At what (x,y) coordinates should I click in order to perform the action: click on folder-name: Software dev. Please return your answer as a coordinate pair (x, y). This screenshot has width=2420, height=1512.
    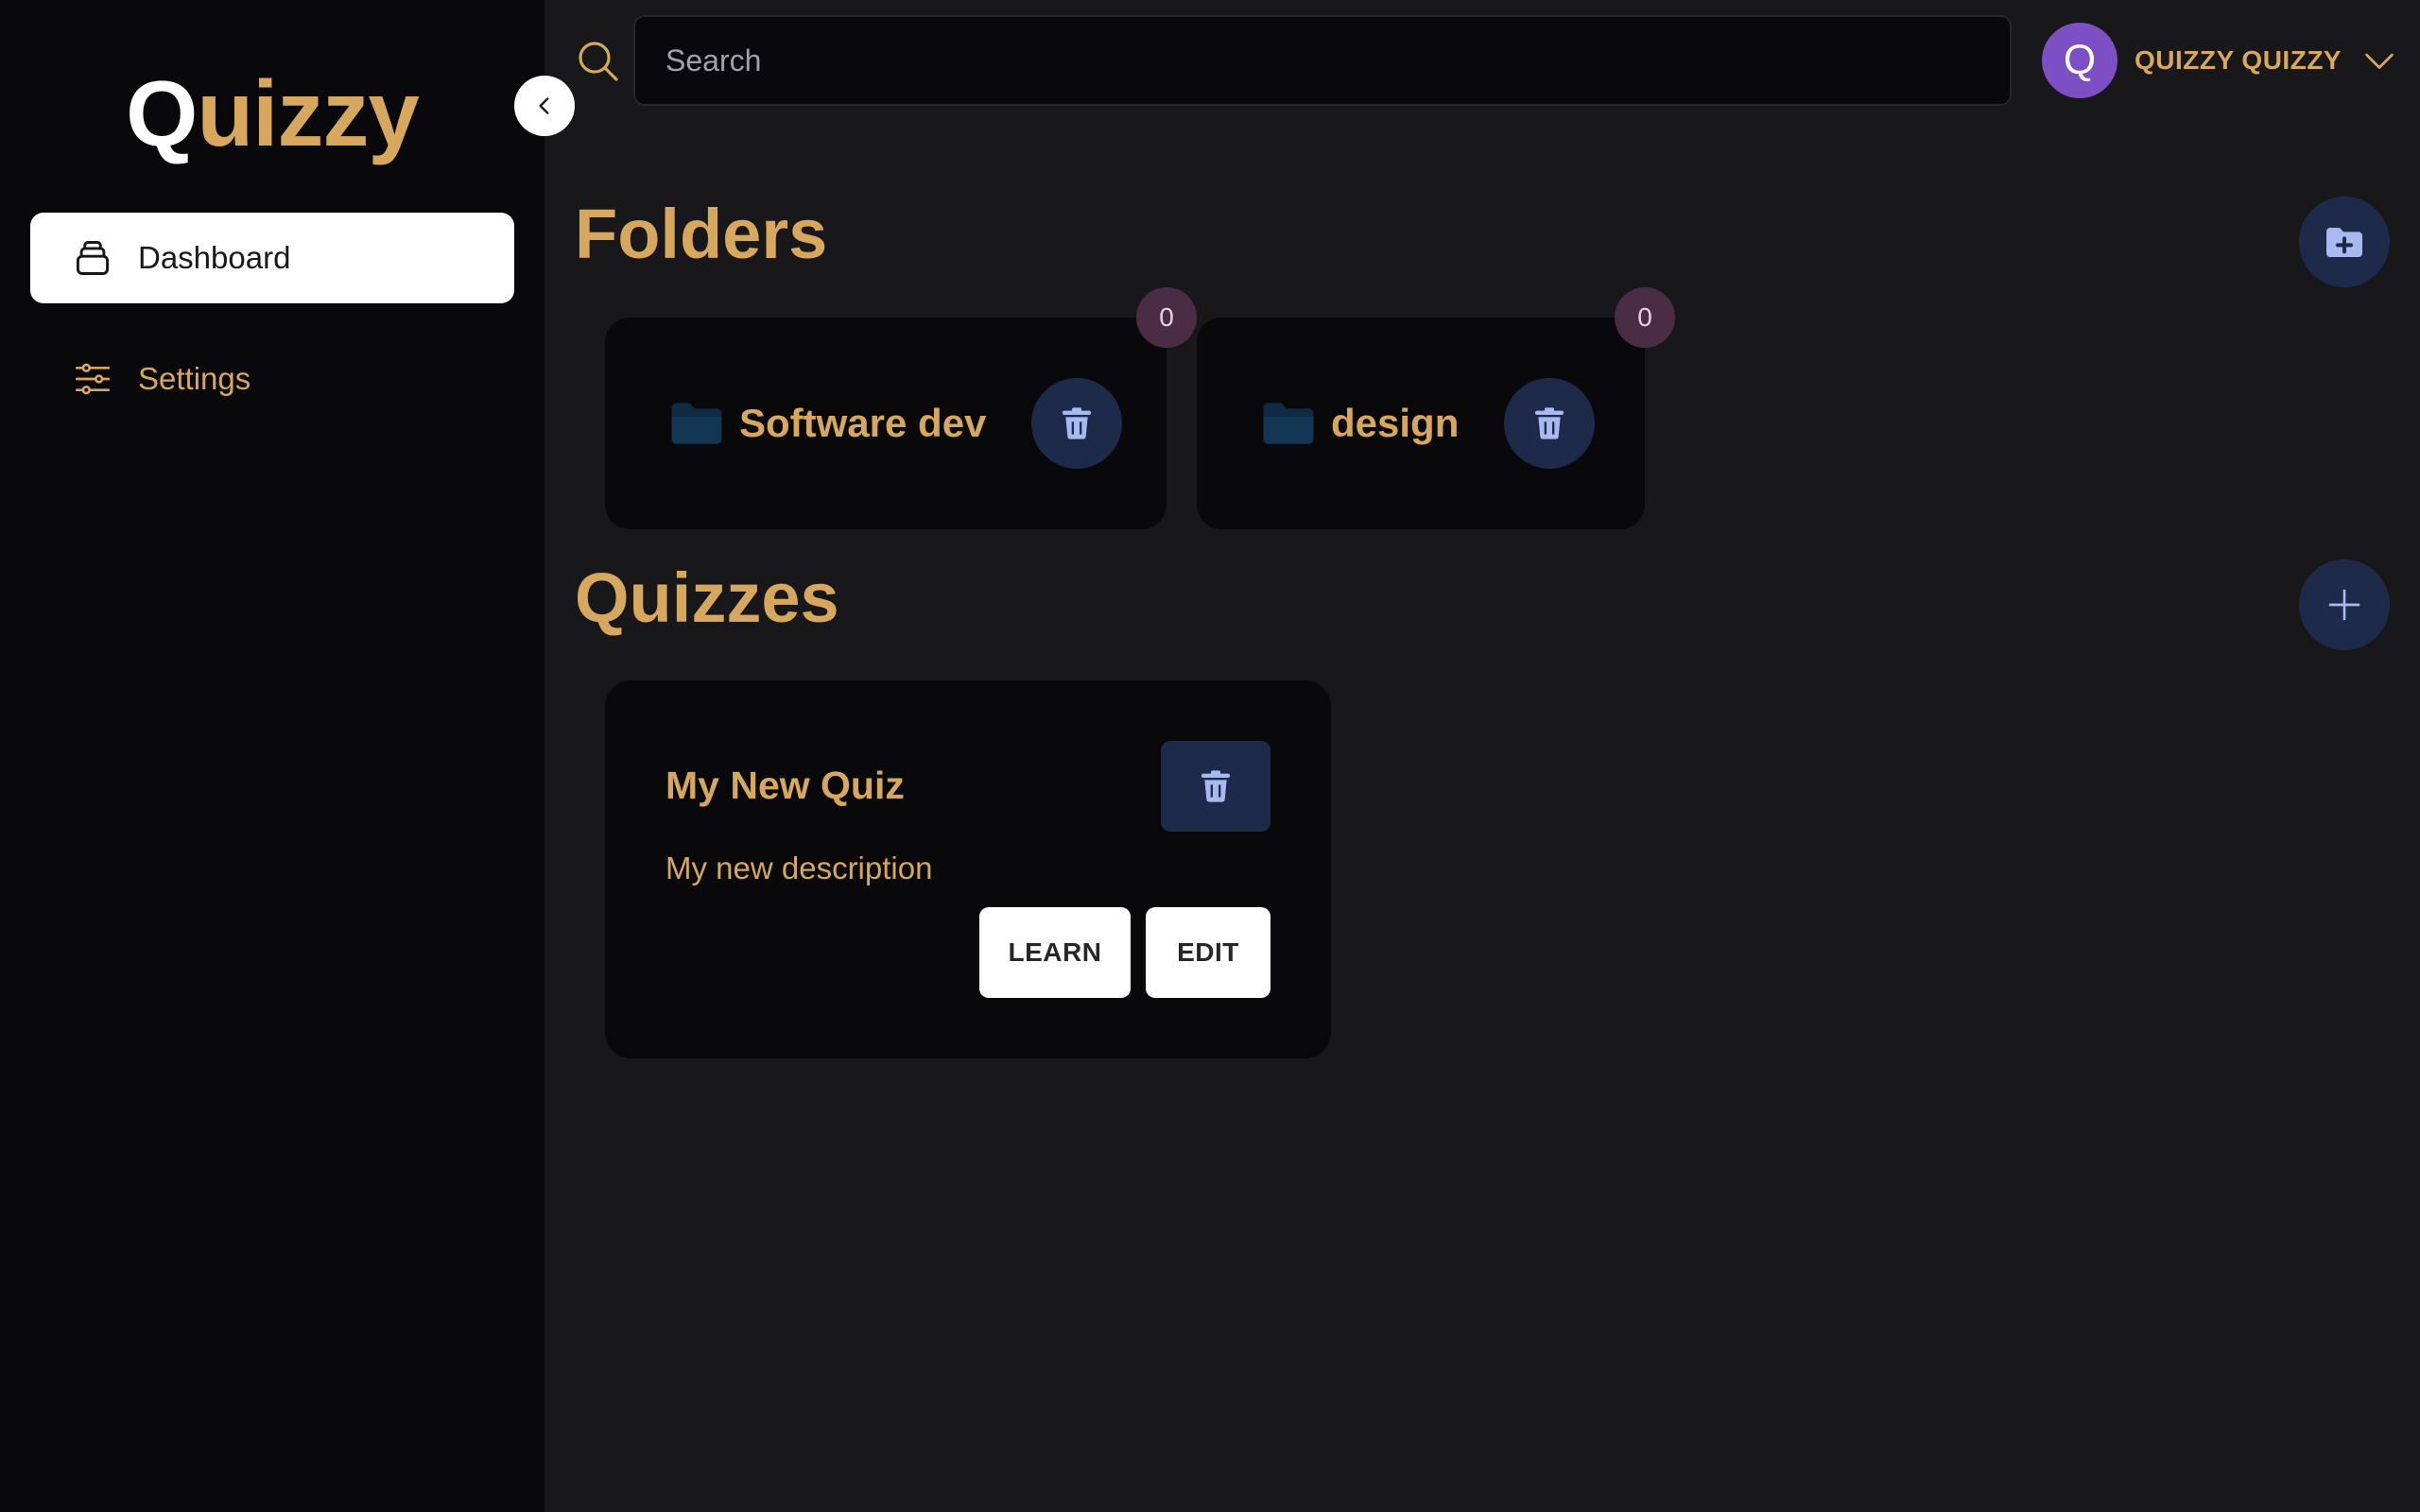
    Looking at the image, I should click on (863, 423).